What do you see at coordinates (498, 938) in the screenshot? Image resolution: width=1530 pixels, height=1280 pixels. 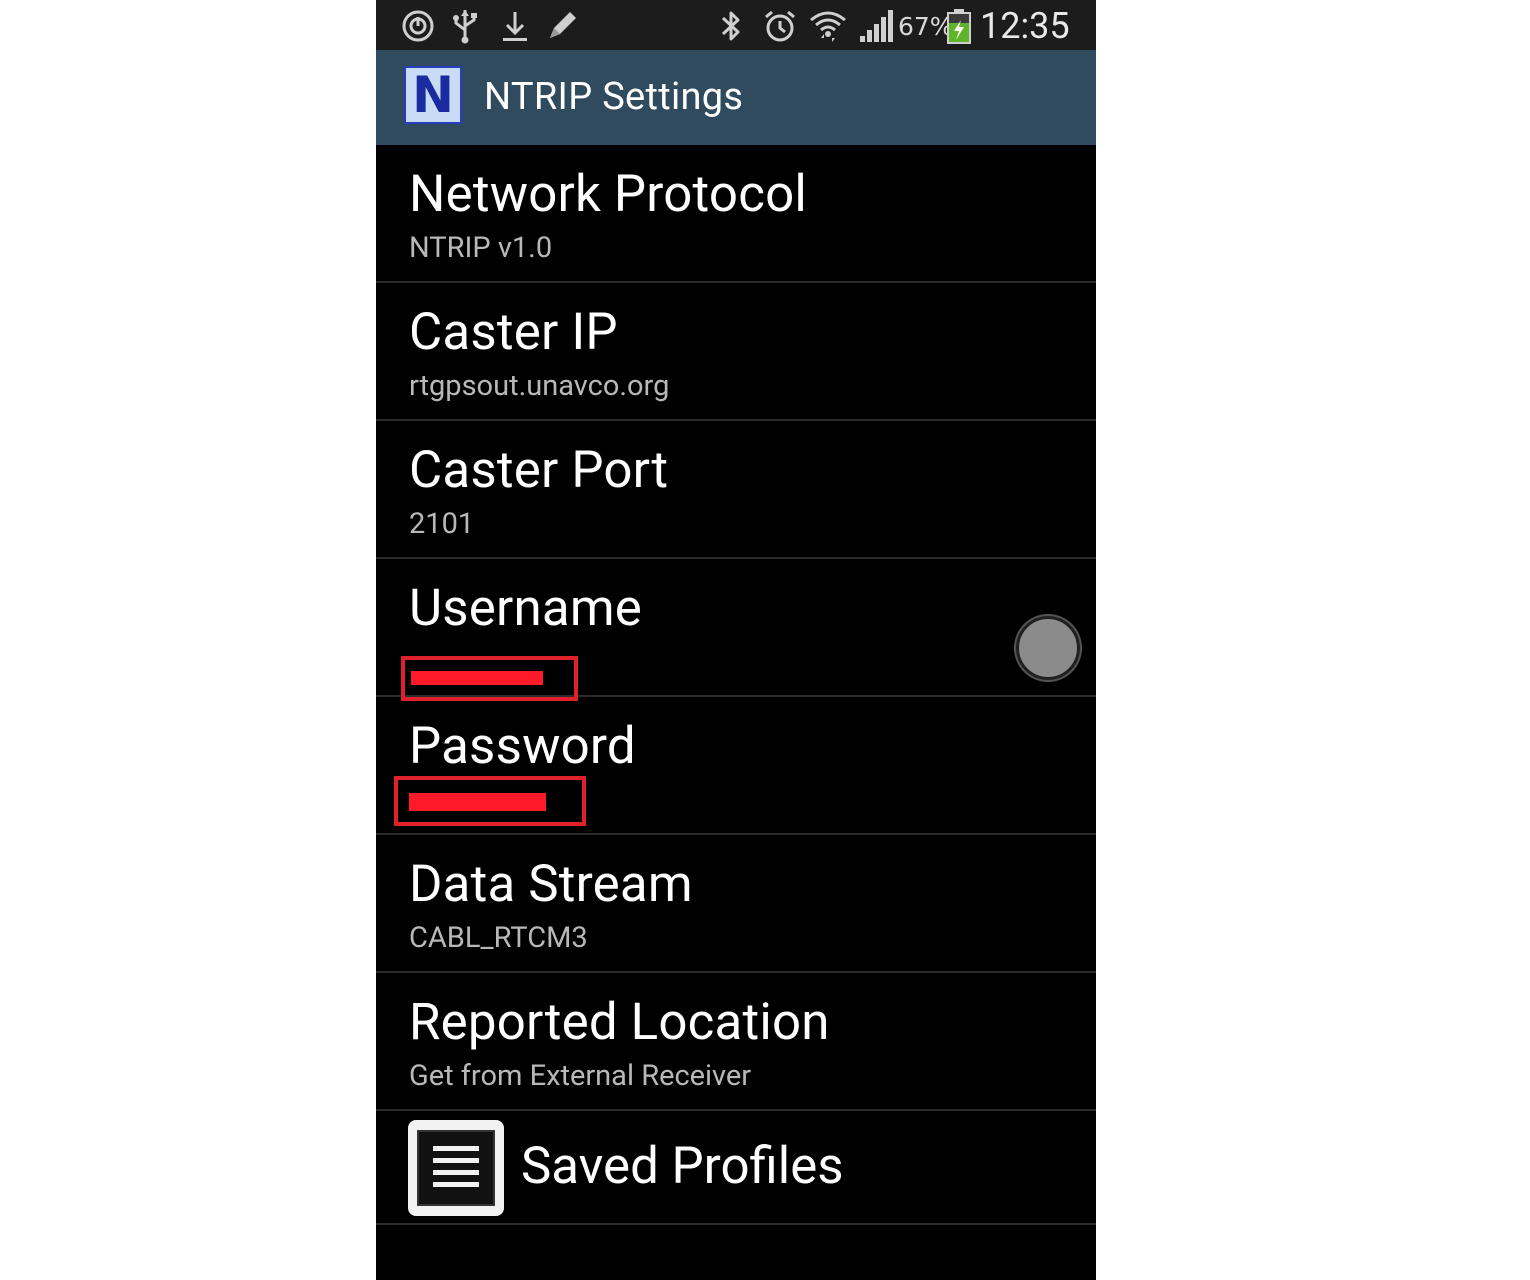 I see `pref-summary: CABL_RTCM3` at bounding box center [498, 938].